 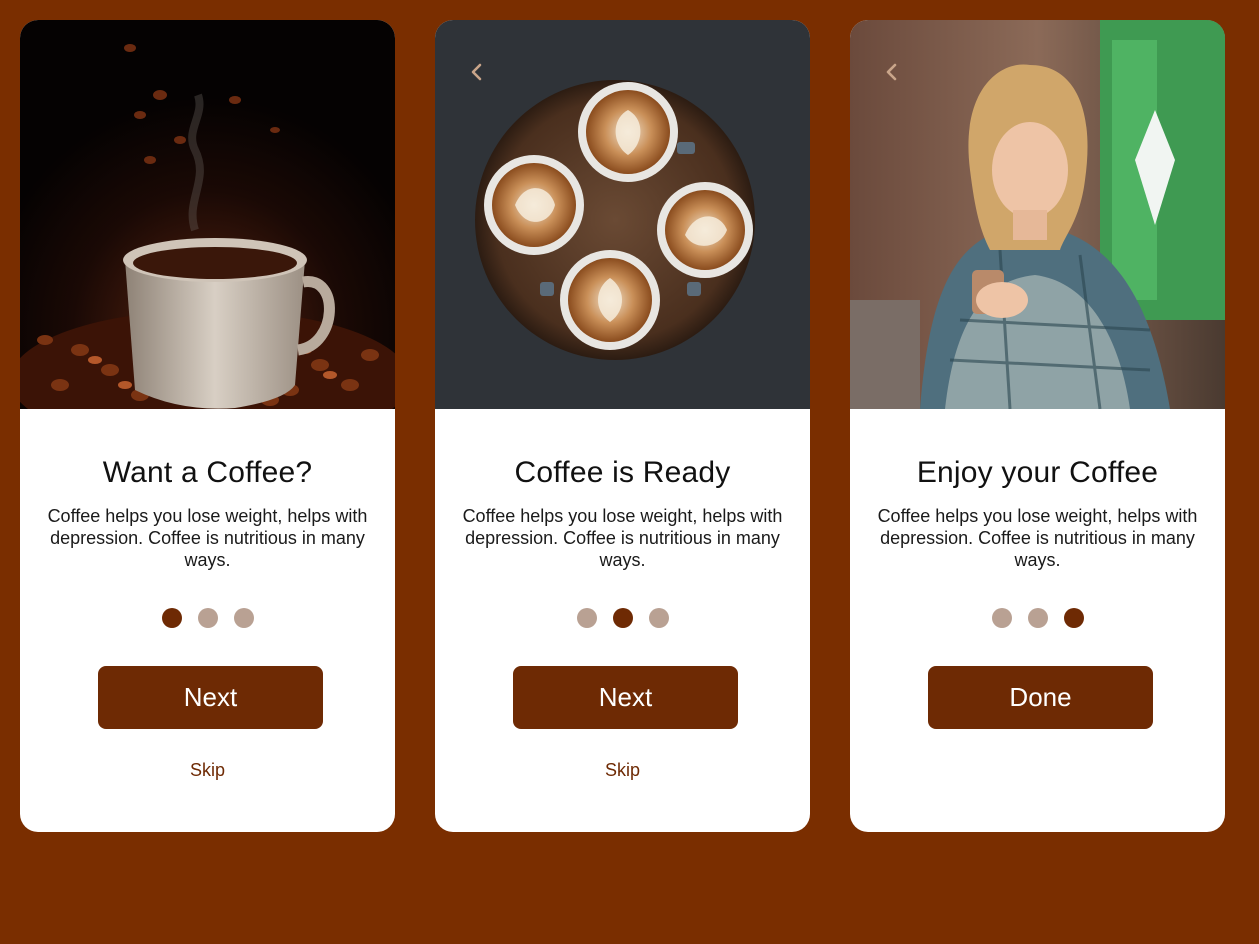 I want to click on screen-title: Coffee is Ready, so click(x=622, y=472).